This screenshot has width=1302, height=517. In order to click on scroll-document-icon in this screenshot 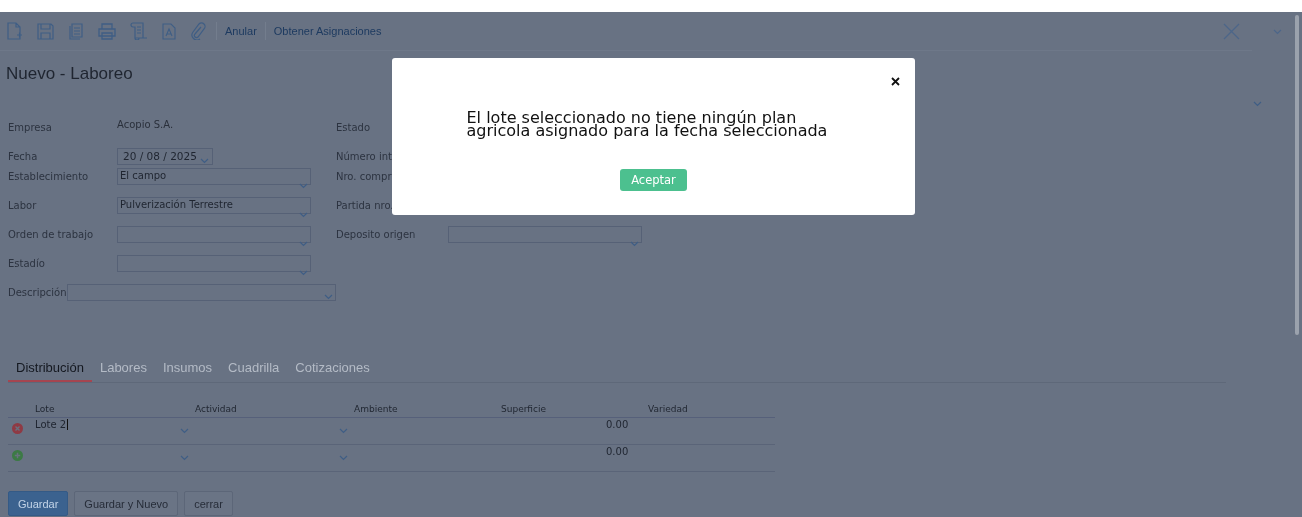, I will do `click(139, 31)`.